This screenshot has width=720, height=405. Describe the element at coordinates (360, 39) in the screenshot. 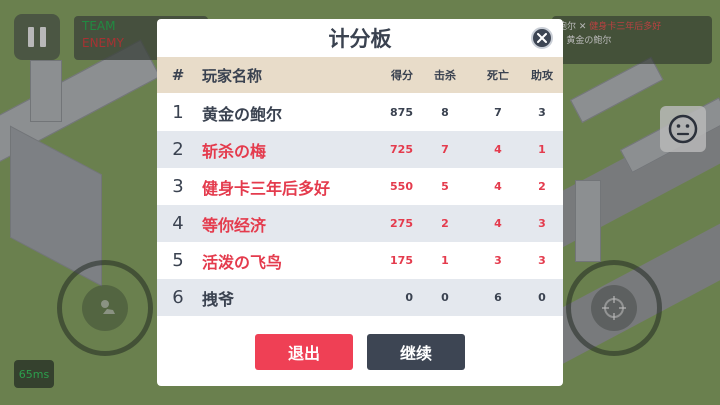

I see `scoreboard-title: 计分板` at that location.